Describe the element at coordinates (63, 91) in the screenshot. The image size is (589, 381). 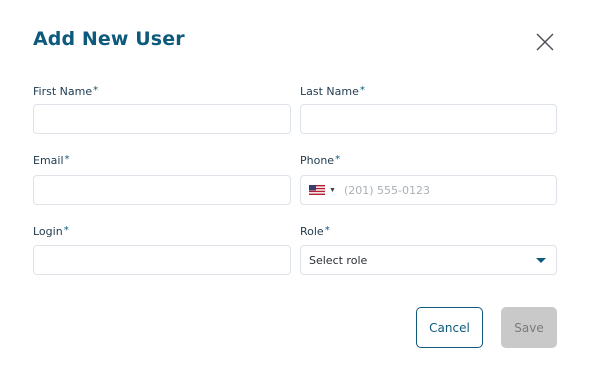
I see `first-name-label-text: First Name` at that location.